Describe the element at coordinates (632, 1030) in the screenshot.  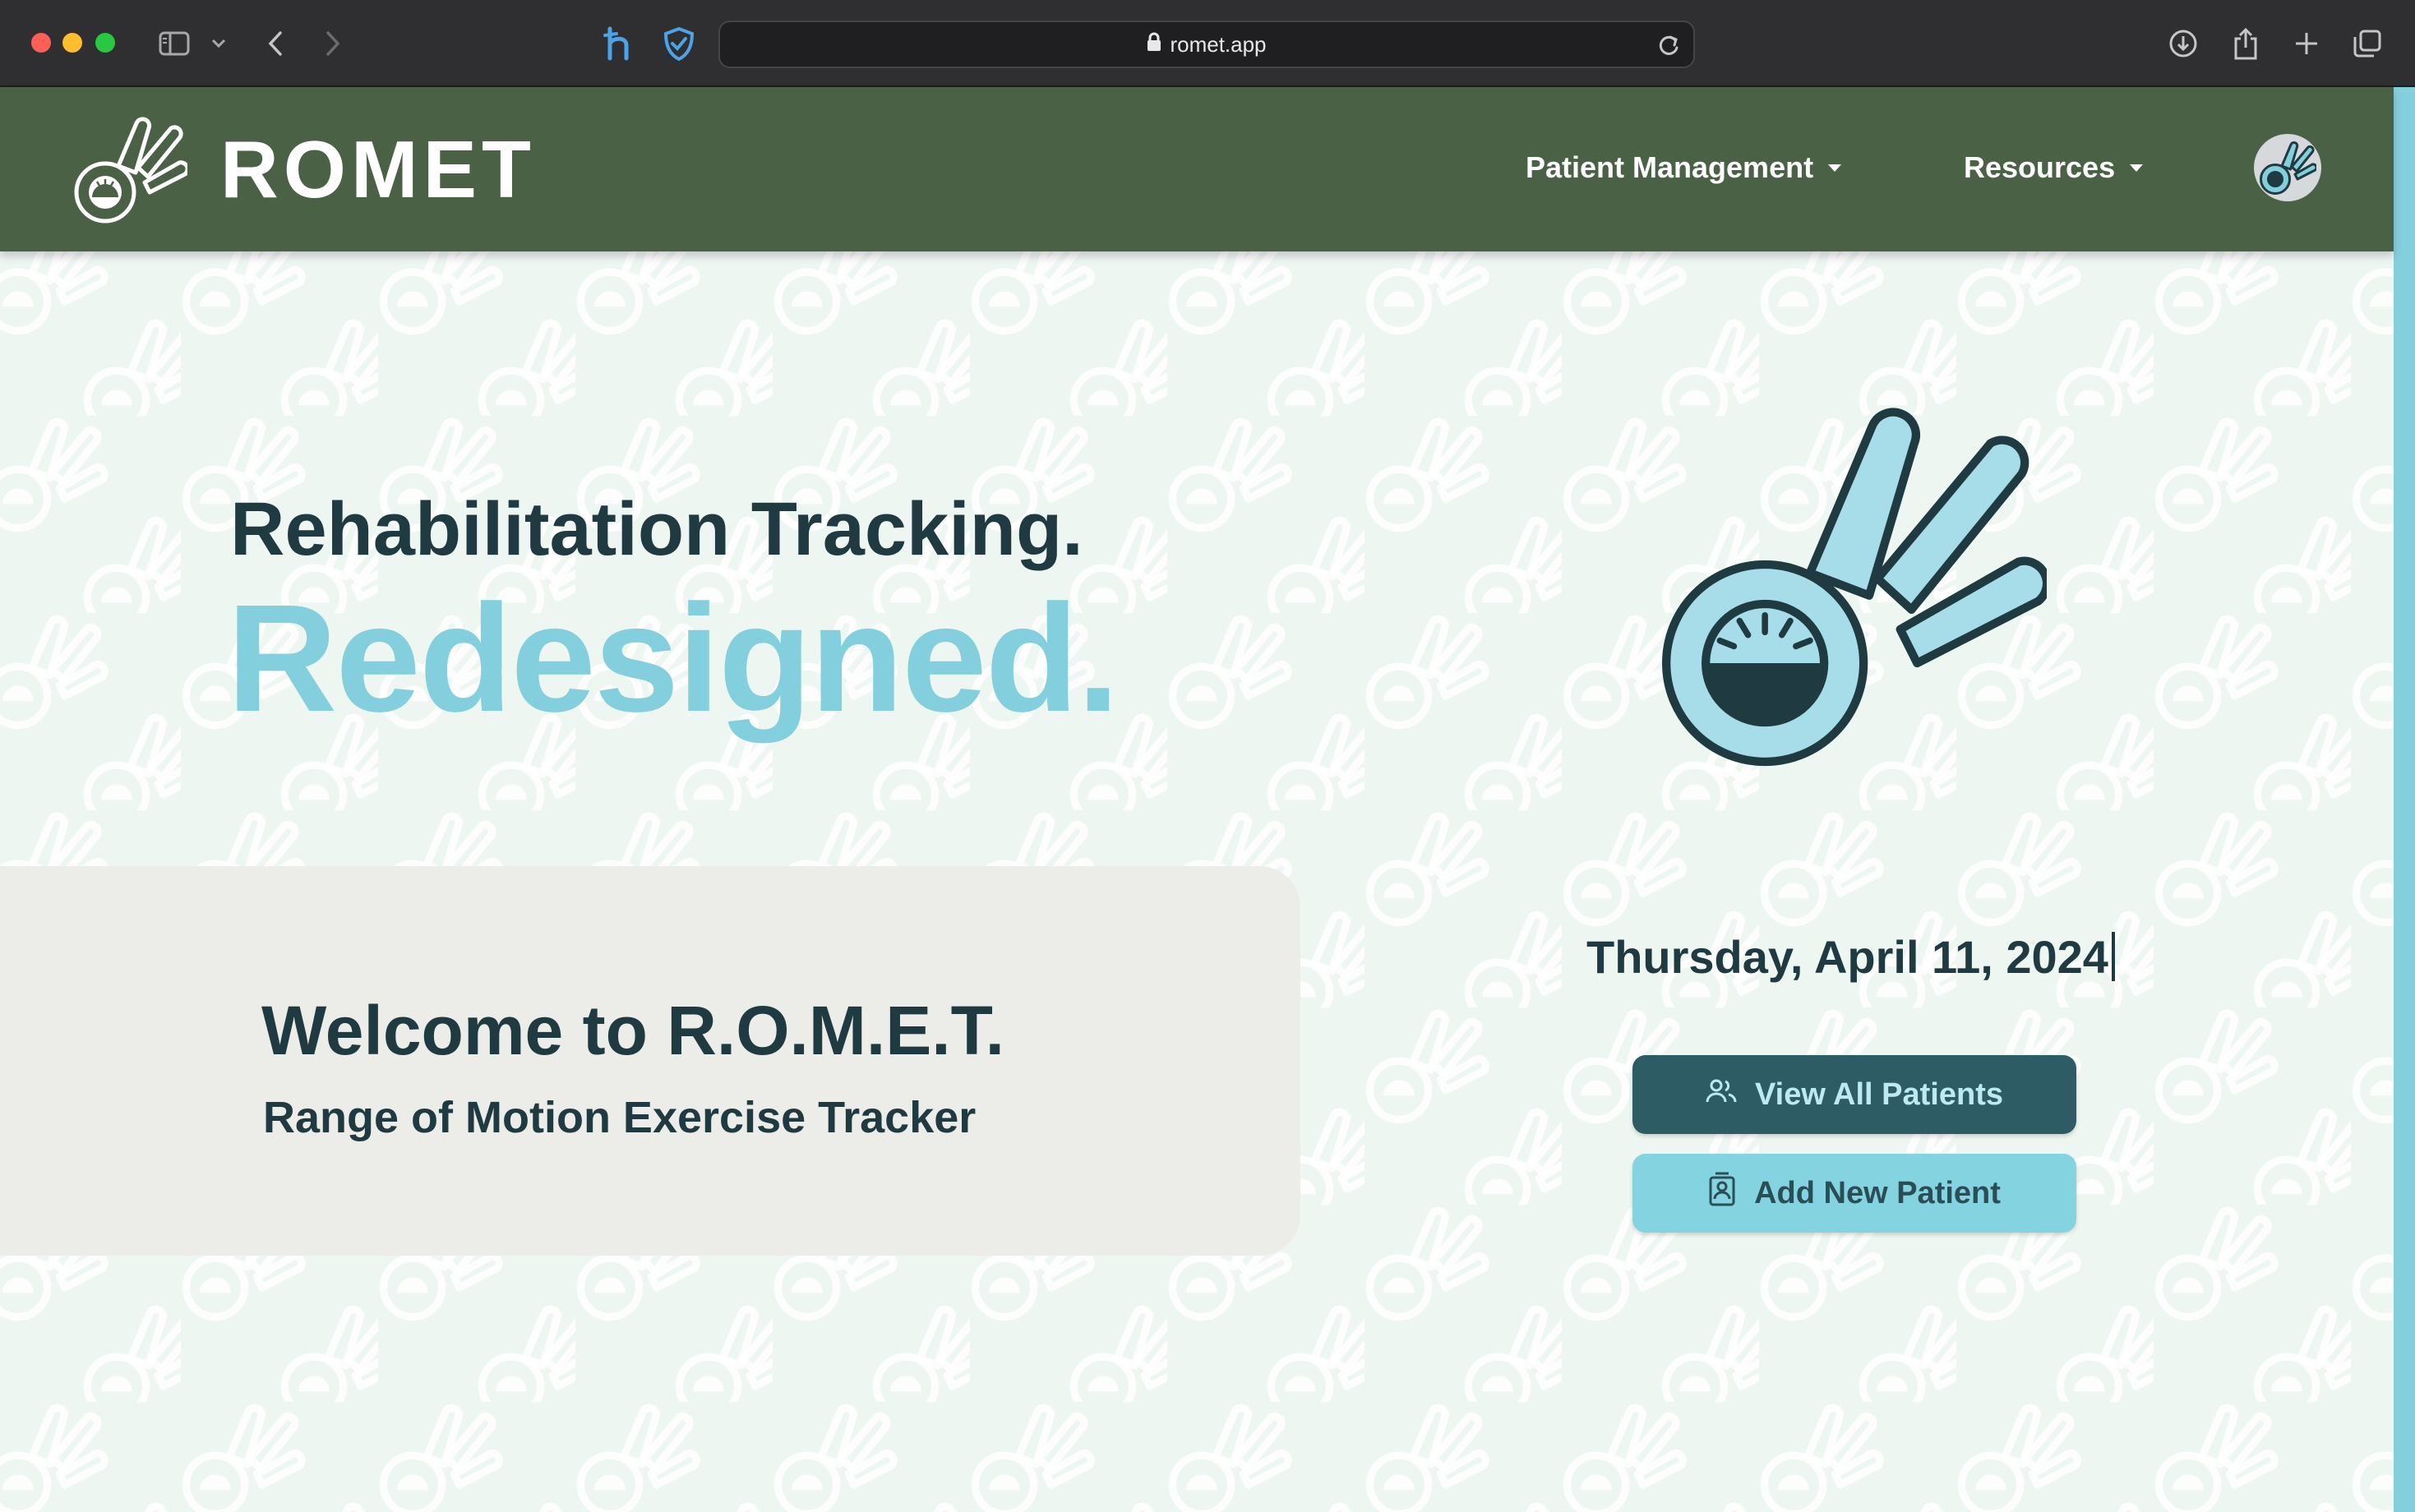
I see `welcome-title: Welcome to R.O.M.E.T.` at that location.